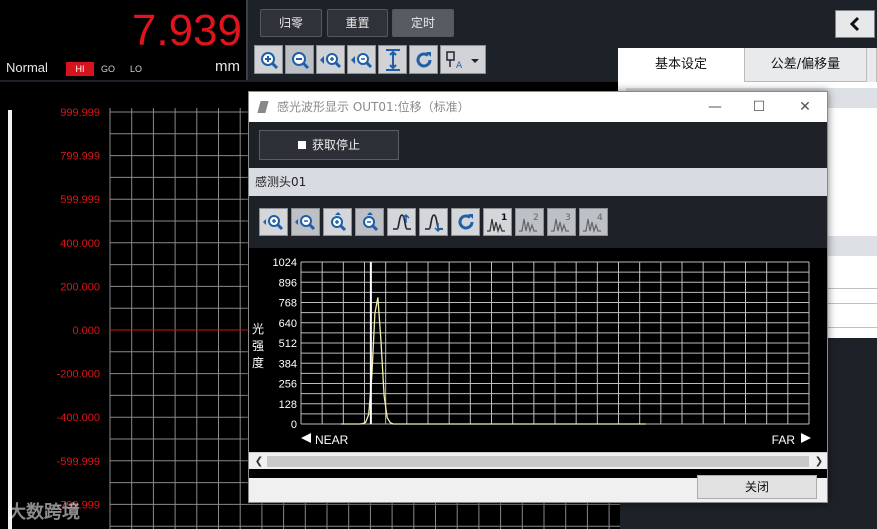  What do you see at coordinates (288, 364) in the screenshot?
I see `wave-y-tick-label: 384` at bounding box center [288, 364].